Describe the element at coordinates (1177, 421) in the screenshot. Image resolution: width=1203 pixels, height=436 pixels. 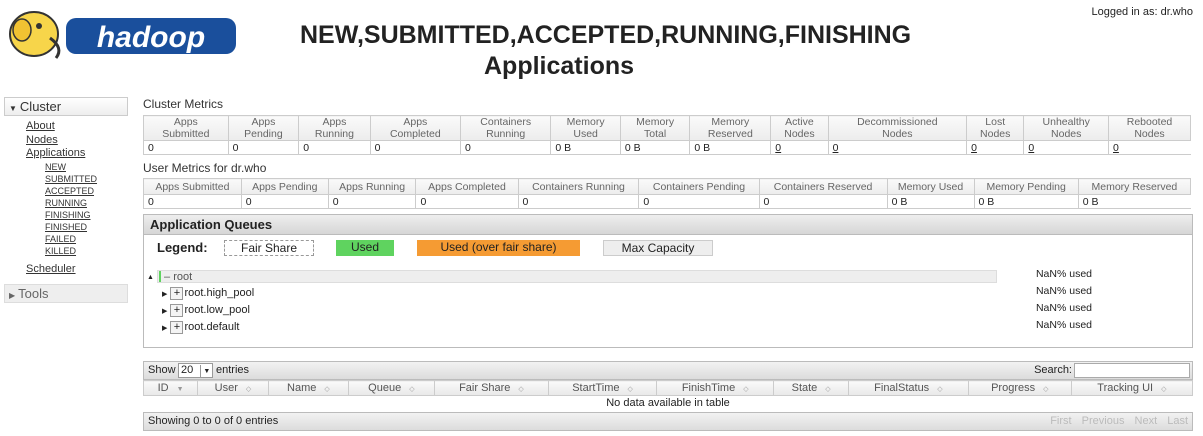
I see `pager-last: Last` at that location.